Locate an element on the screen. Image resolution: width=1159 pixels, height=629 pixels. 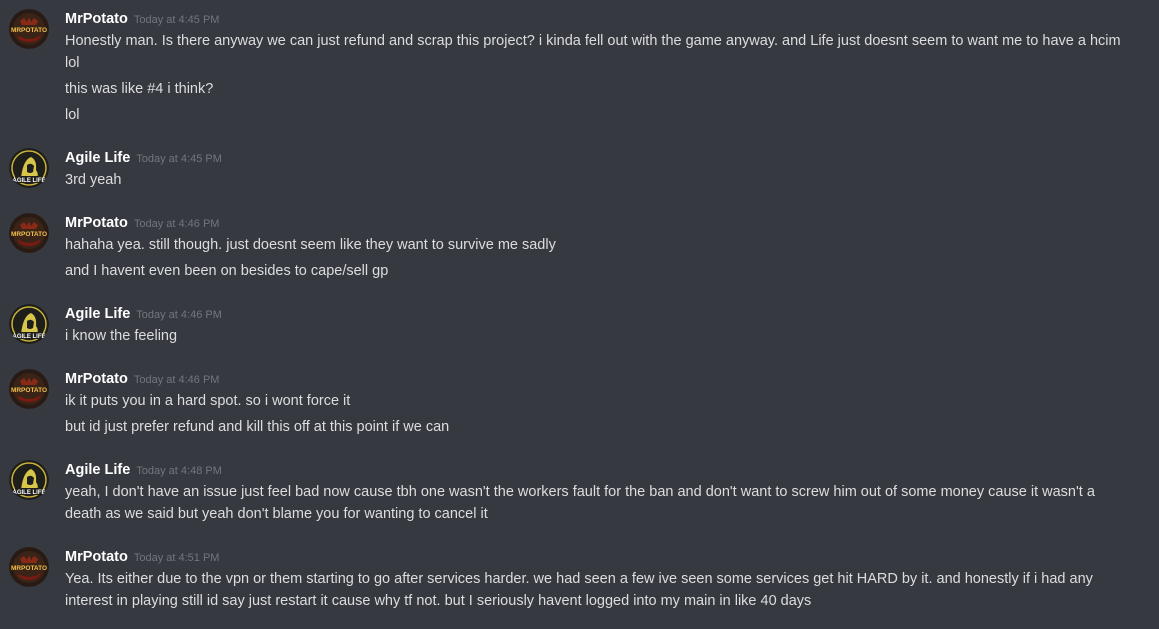
message-header: Agile Life Today at 4:45 PM is located at coordinates (143, 158).